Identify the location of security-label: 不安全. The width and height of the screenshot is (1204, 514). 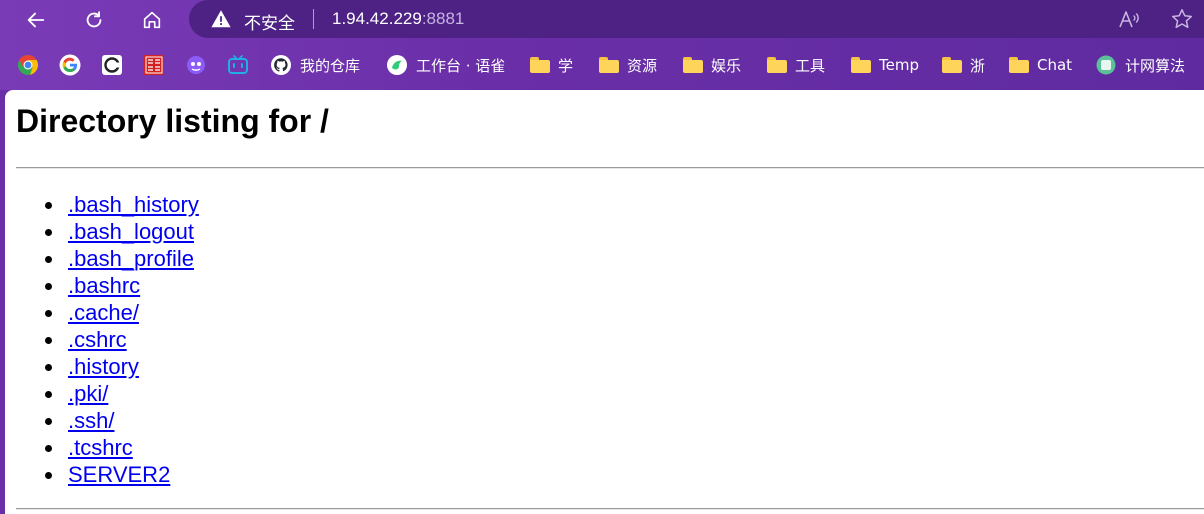
(269, 21).